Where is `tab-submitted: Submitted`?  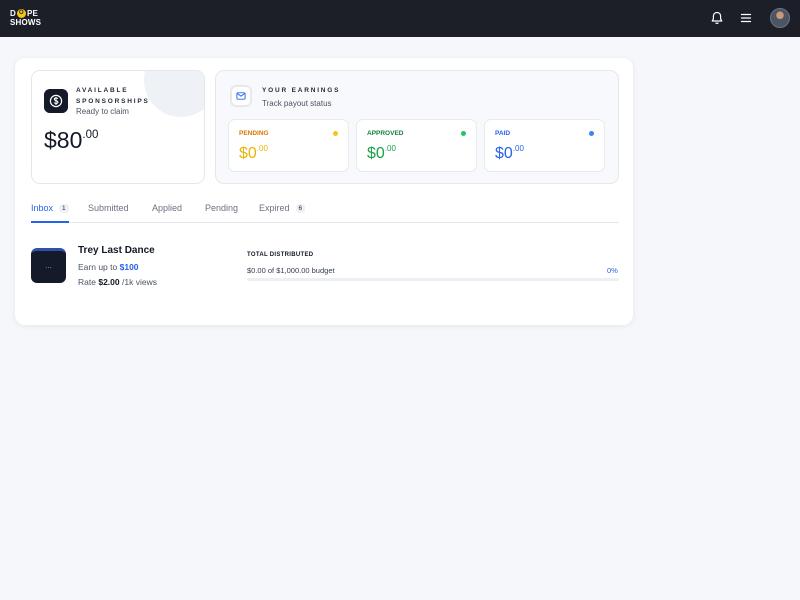
tab-submitted: Submitted is located at coordinates (108, 213).